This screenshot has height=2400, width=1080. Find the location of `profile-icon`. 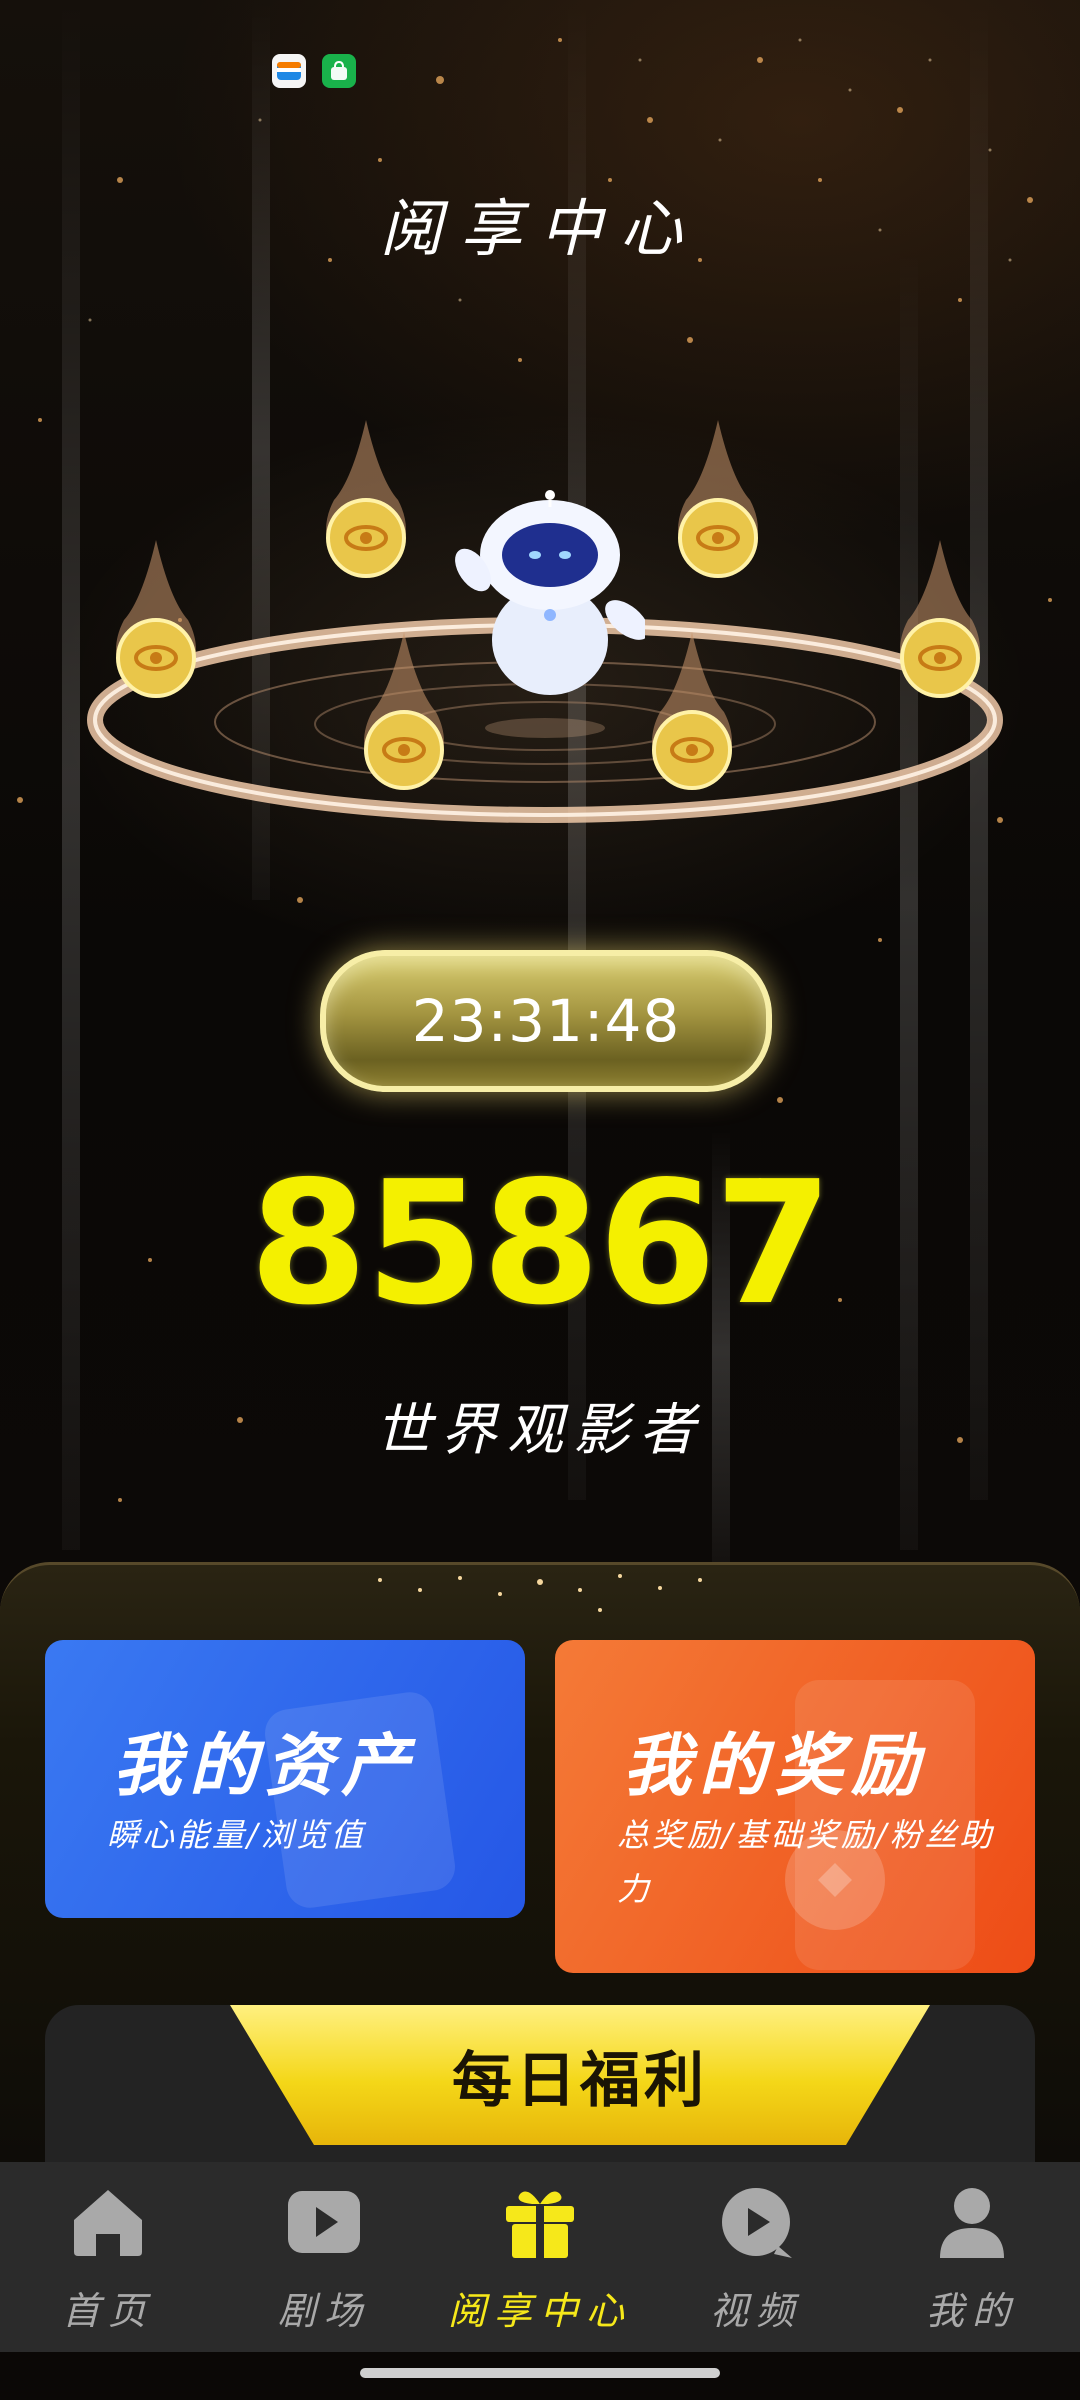

profile-icon is located at coordinates (972, 2222).